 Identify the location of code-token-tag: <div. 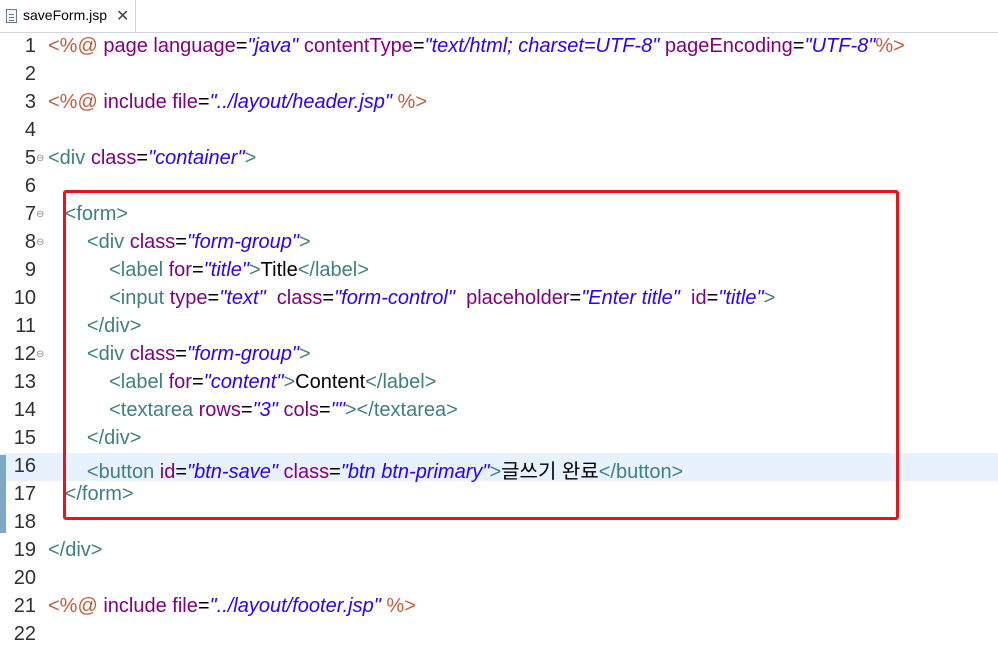
(69, 158).